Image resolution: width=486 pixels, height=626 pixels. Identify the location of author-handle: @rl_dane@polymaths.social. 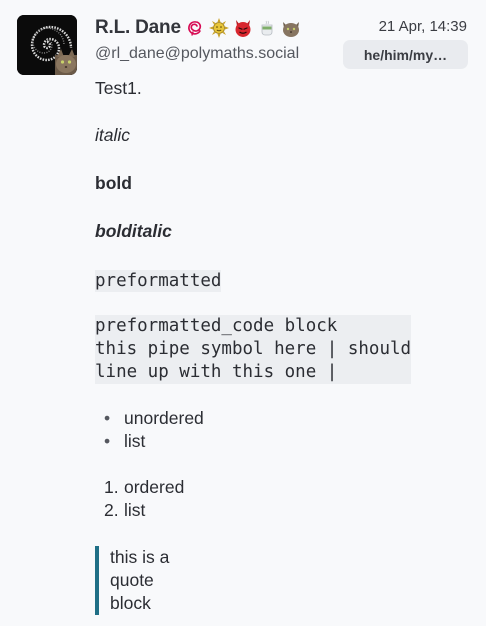
(197, 54).